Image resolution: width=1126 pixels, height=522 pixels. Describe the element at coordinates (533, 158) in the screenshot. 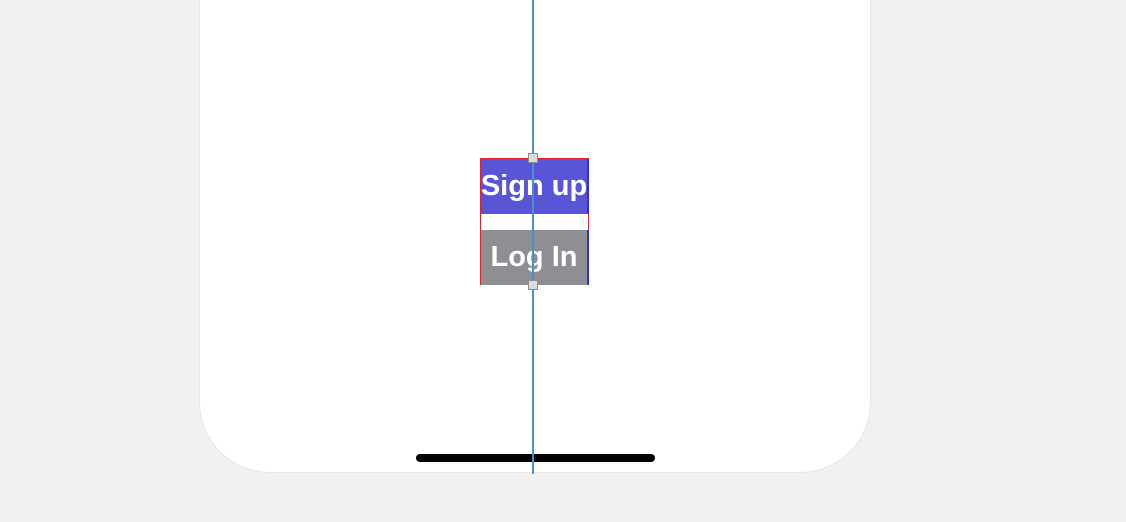

I see `resize-handle-top` at that location.